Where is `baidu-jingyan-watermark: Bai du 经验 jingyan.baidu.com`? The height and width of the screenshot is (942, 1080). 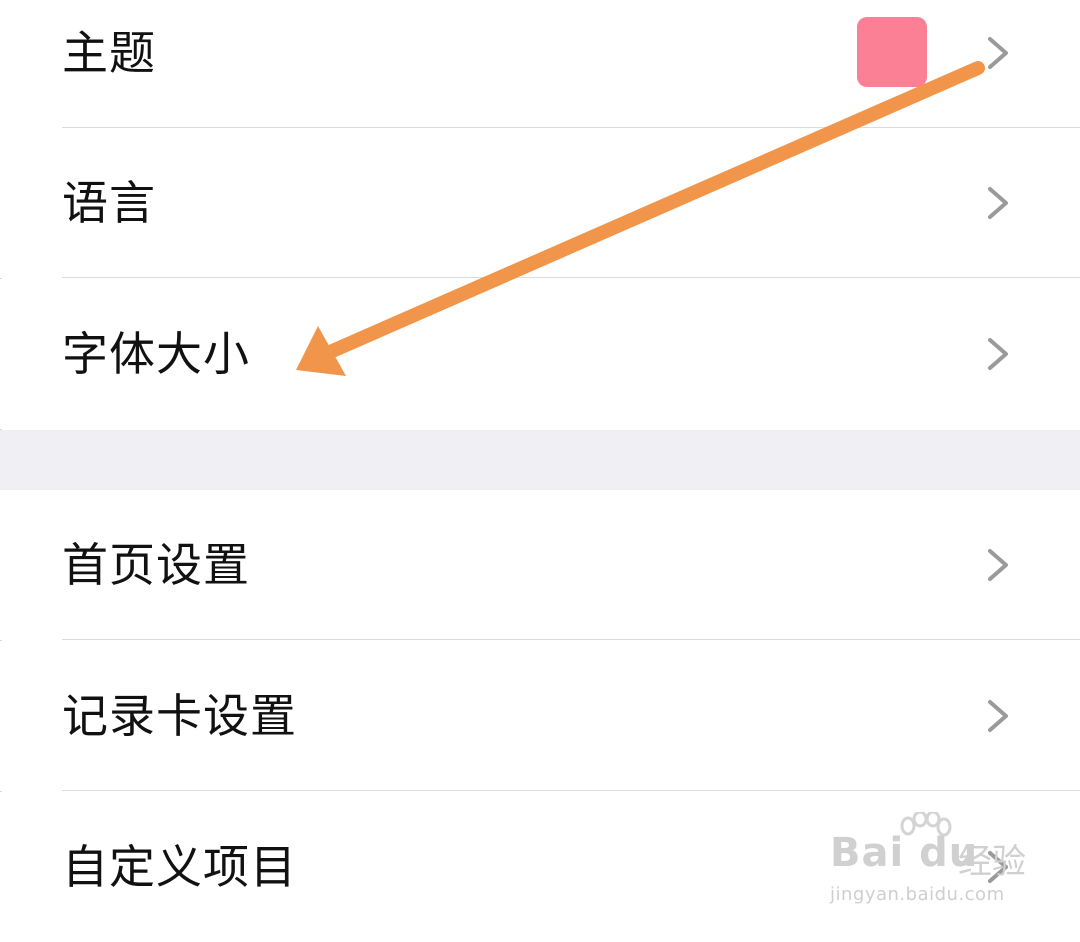 baidu-jingyan-watermark: Bai du 经验 jingyan.baidu.com is located at coordinates (930, 862).